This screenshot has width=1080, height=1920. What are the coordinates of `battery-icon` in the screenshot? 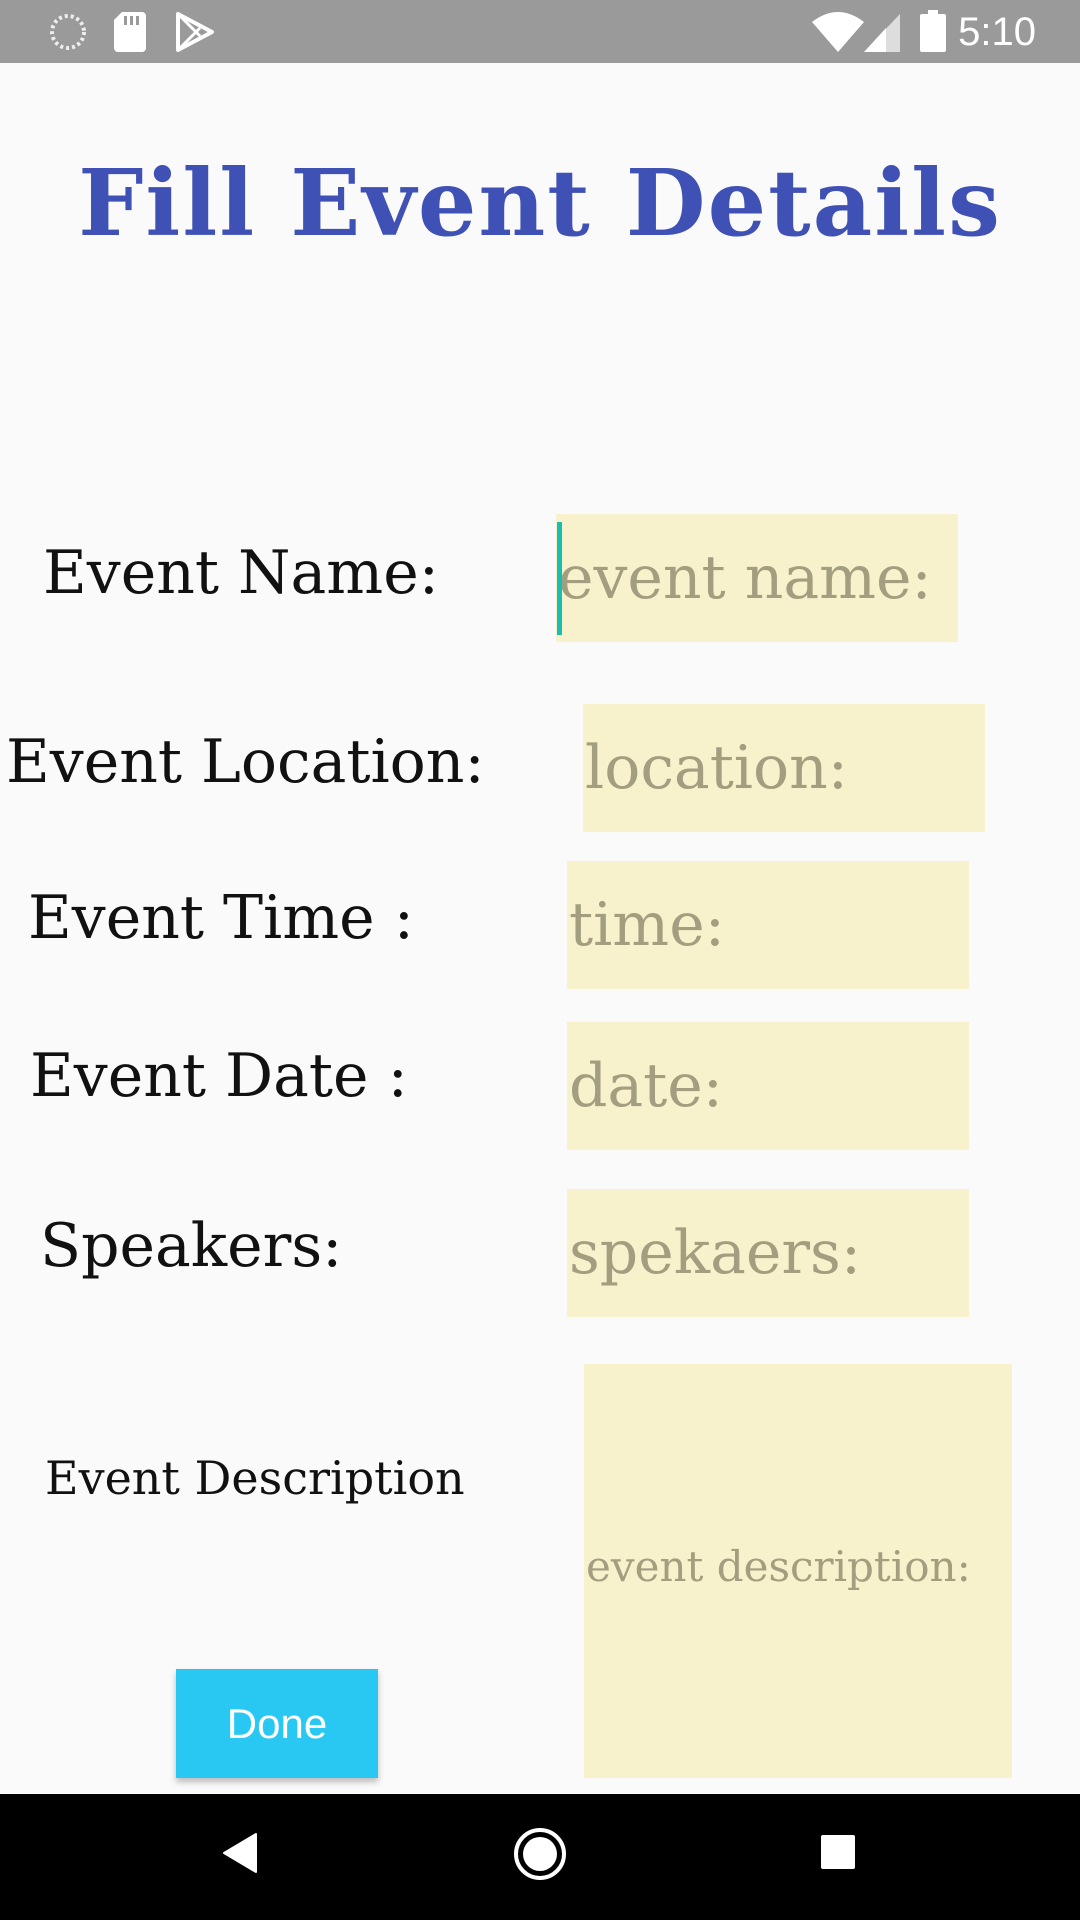 It's located at (933, 31).